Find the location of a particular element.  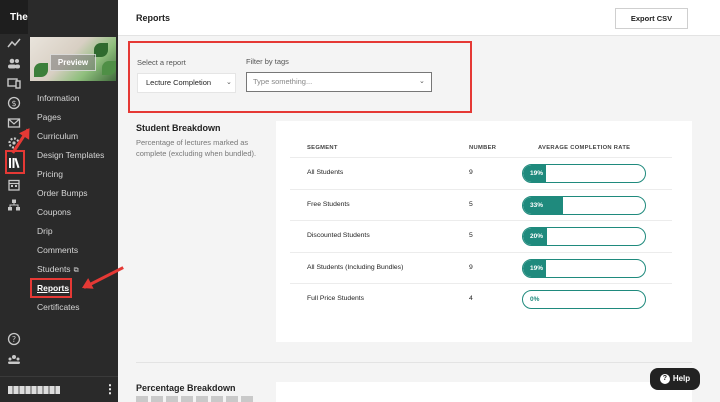

table-row: Full Price Students 4 0% is located at coordinates (481, 299).